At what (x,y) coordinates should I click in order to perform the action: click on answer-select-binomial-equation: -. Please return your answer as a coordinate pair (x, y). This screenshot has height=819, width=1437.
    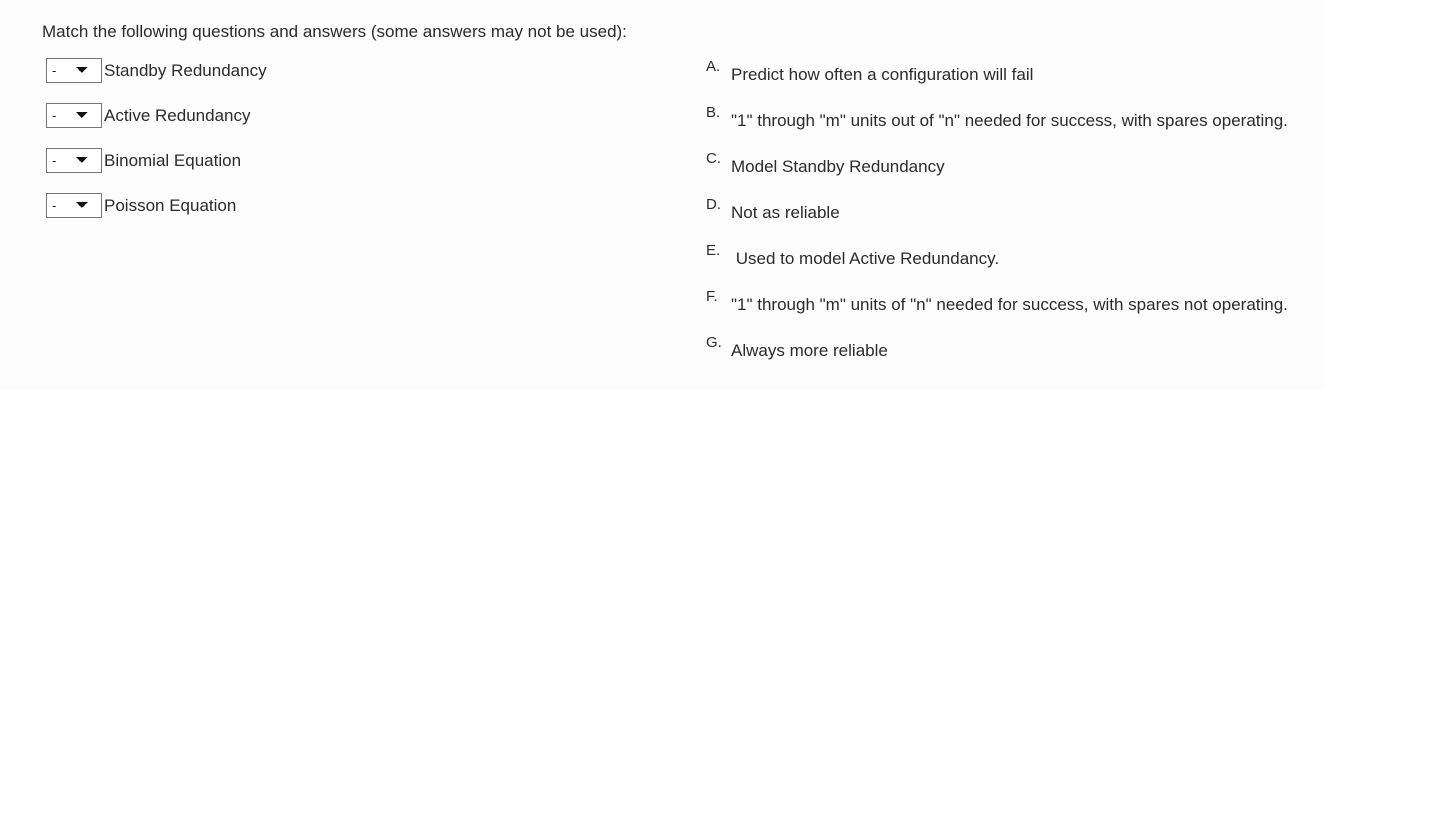
    Looking at the image, I should click on (74, 160).